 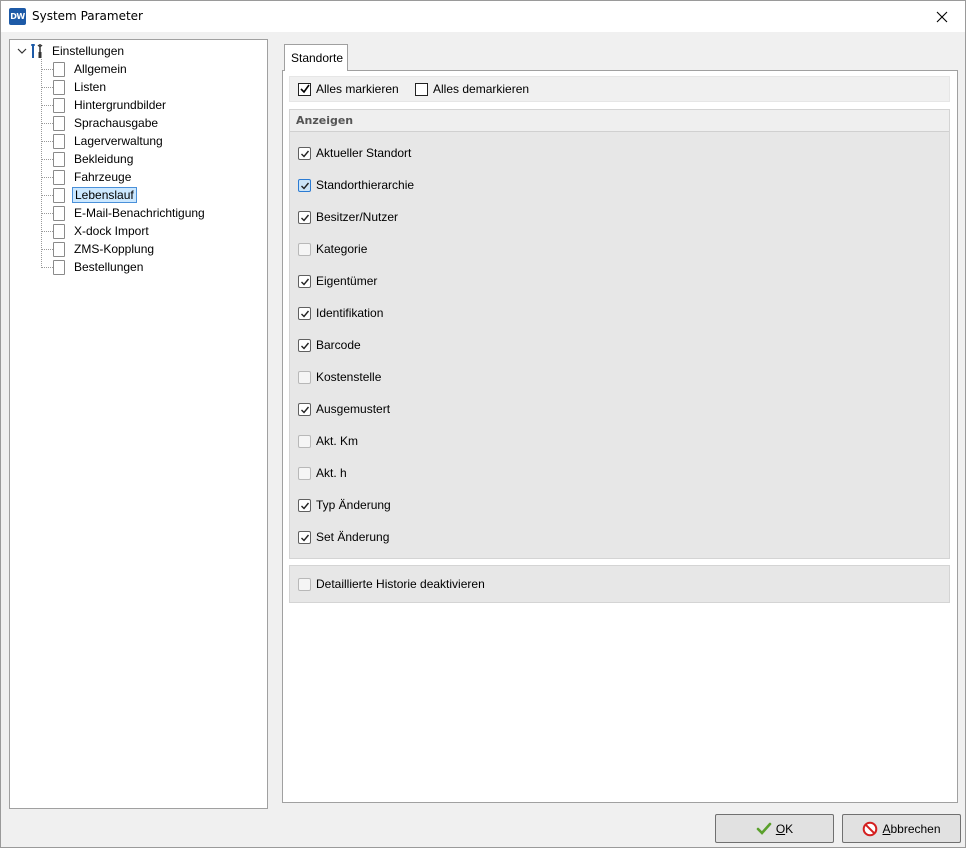 I want to click on close-icon, so click(x=942, y=16).